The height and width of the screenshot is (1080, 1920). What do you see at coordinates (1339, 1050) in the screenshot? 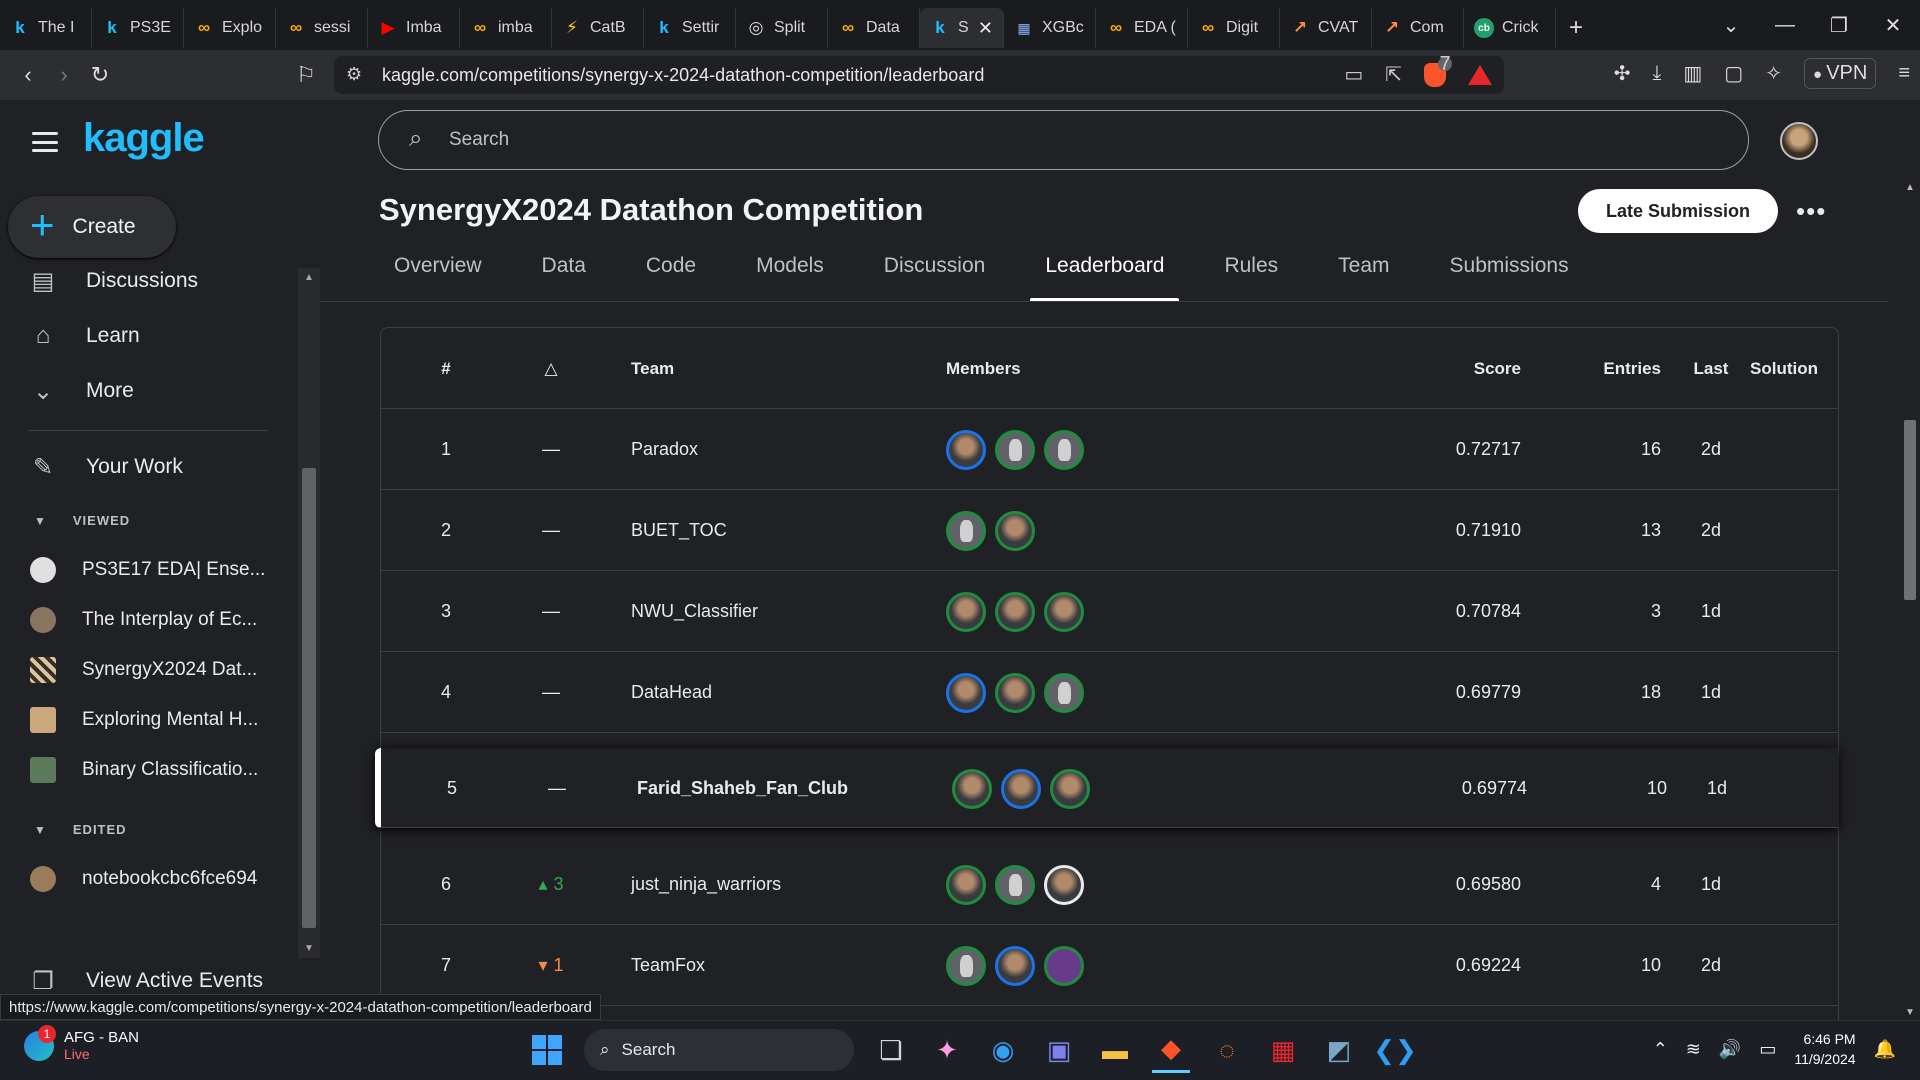
I see `snipping-tool-icon: ◩` at bounding box center [1339, 1050].